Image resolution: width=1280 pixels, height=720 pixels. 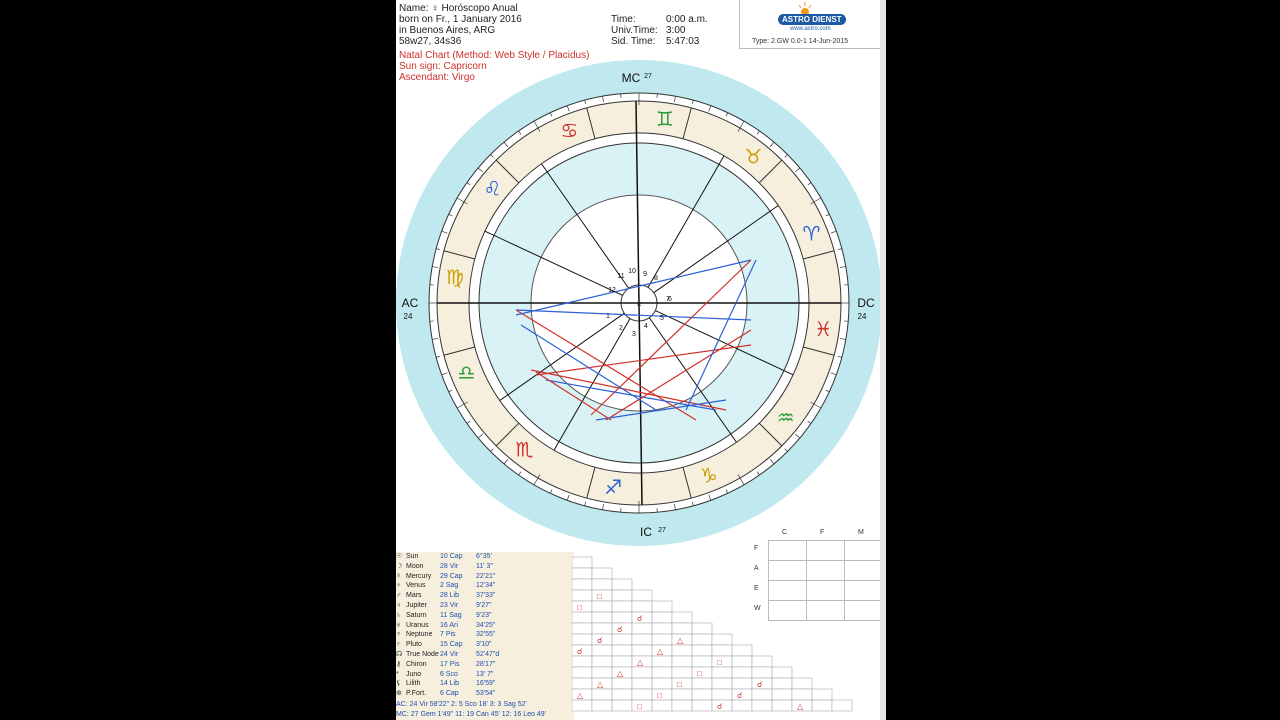 I want to click on house-number: 4, so click(x=646, y=326).